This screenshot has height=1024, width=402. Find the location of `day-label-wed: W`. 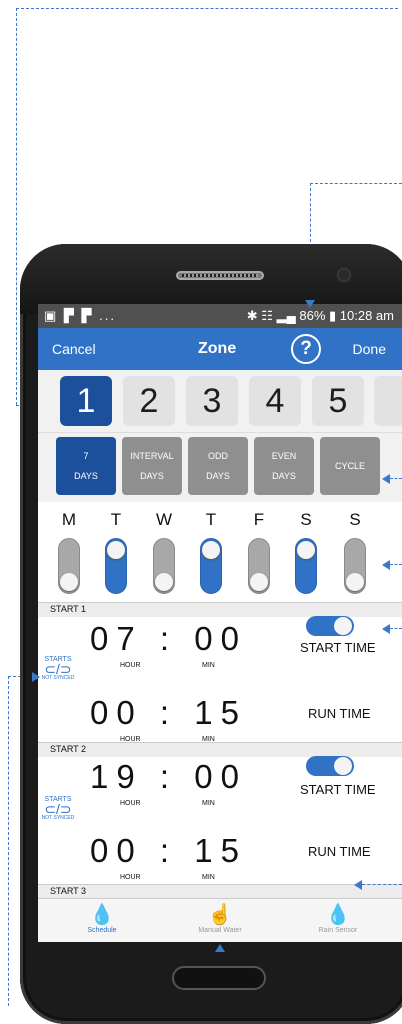

day-label-wed: W is located at coordinates (164, 519).